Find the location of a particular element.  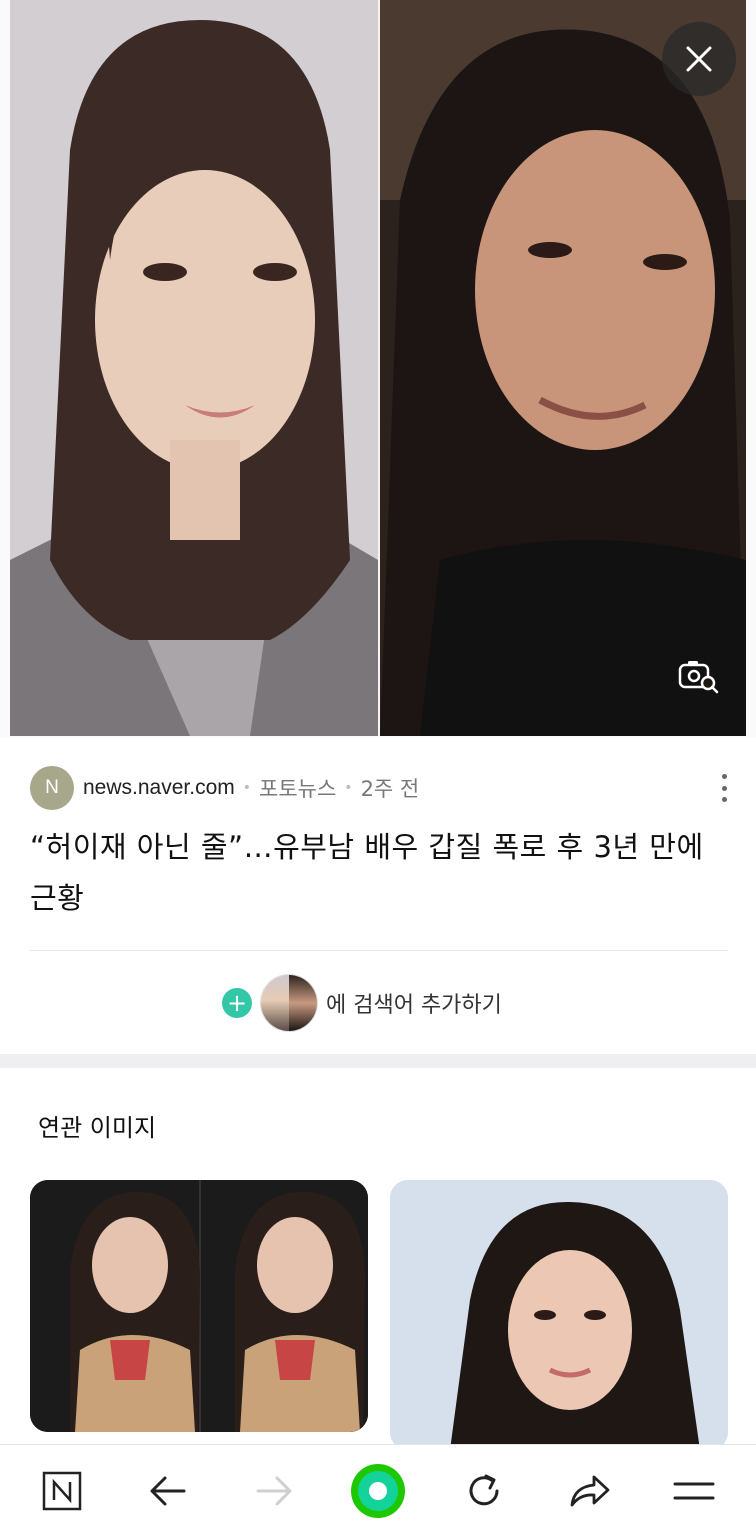

share-icon is located at coordinates (590, 1491).